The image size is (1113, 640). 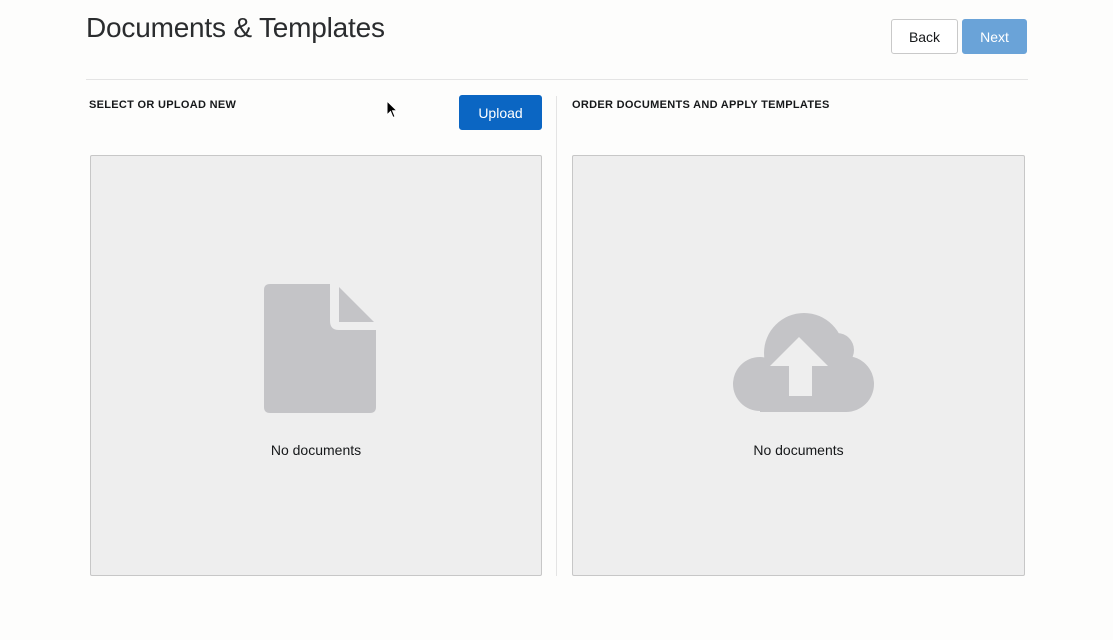 What do you see at coordinates (235, 27) in the screenshot?
I see `page-title: Documents & Templates` at bounding box center [235, 27].